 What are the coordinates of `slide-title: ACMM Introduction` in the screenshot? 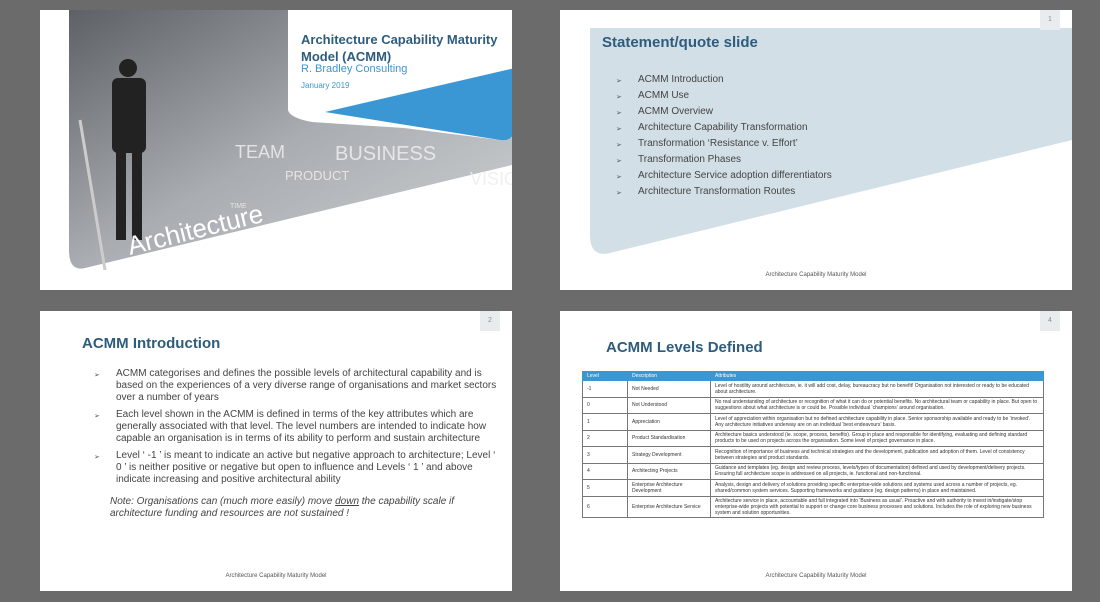 It's located at (151, 343).